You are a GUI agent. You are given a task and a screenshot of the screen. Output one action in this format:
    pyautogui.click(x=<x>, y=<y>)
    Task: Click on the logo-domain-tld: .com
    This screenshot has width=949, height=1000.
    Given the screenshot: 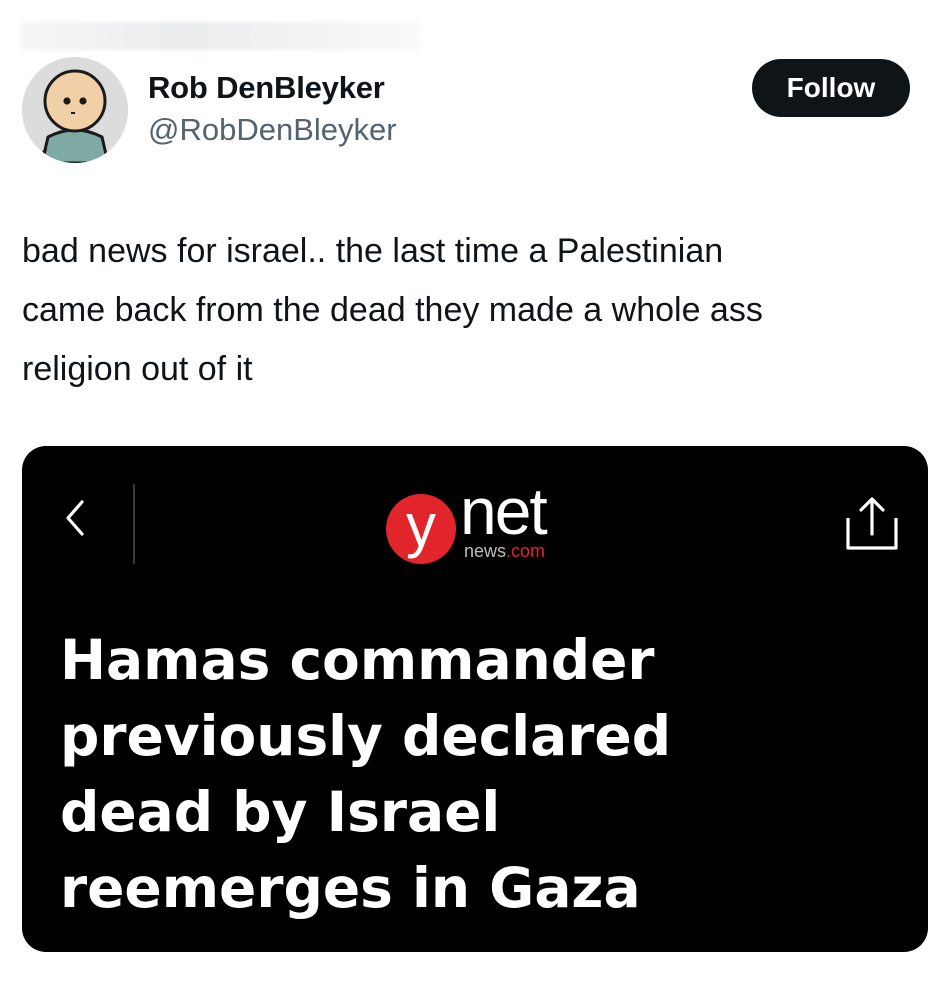 What is the action you would take?
    pyautogui.click(x=526, y=551)
    